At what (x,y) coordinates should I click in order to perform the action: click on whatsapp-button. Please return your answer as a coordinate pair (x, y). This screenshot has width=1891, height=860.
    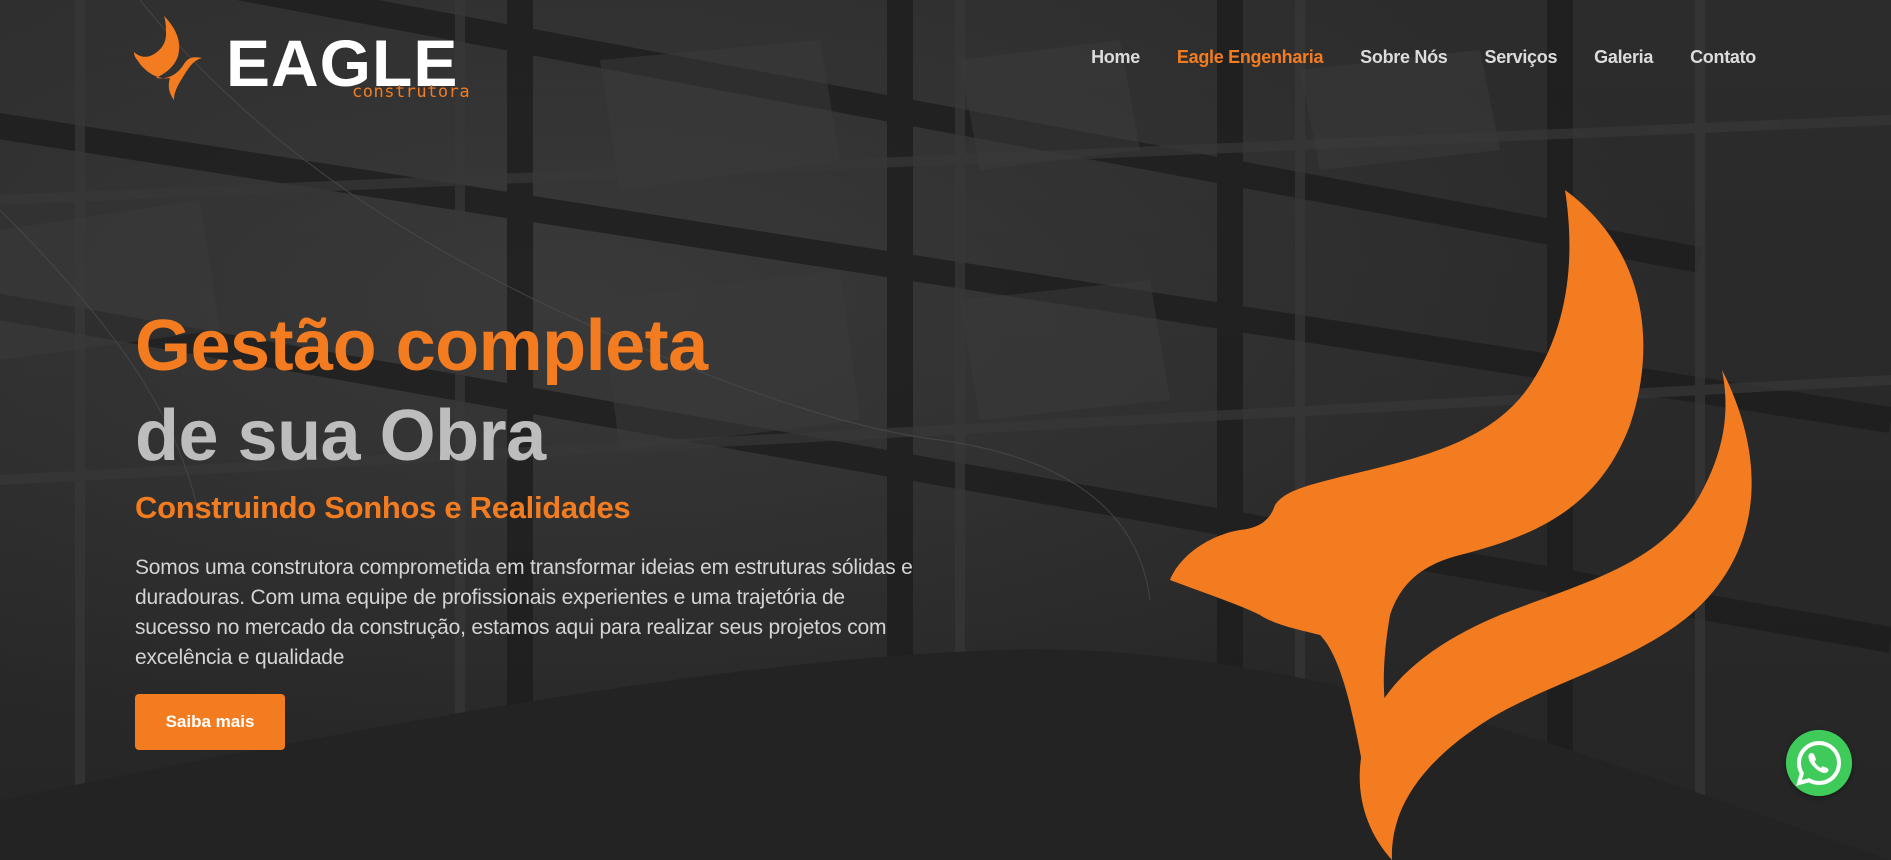
    Looking at the image, I should click on (1819, 763).